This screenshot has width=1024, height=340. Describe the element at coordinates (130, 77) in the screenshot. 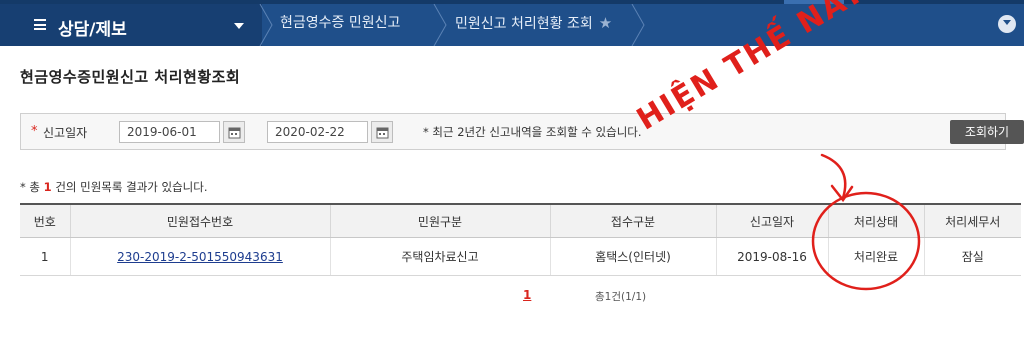

I see `page-title: 현금영수증민원신고 처리현황조회` at that location.